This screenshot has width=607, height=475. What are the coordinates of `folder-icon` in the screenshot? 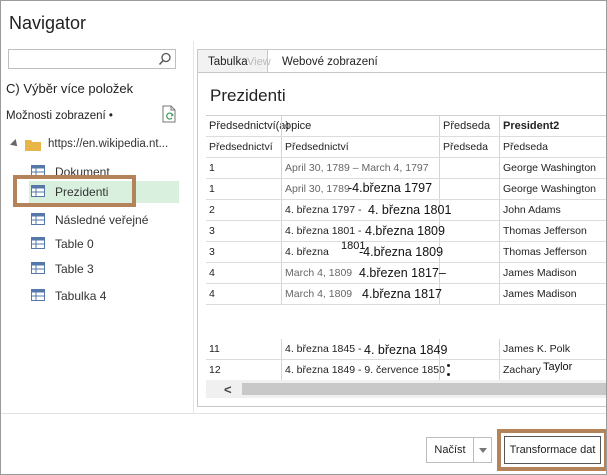 It's located at (33, 145).